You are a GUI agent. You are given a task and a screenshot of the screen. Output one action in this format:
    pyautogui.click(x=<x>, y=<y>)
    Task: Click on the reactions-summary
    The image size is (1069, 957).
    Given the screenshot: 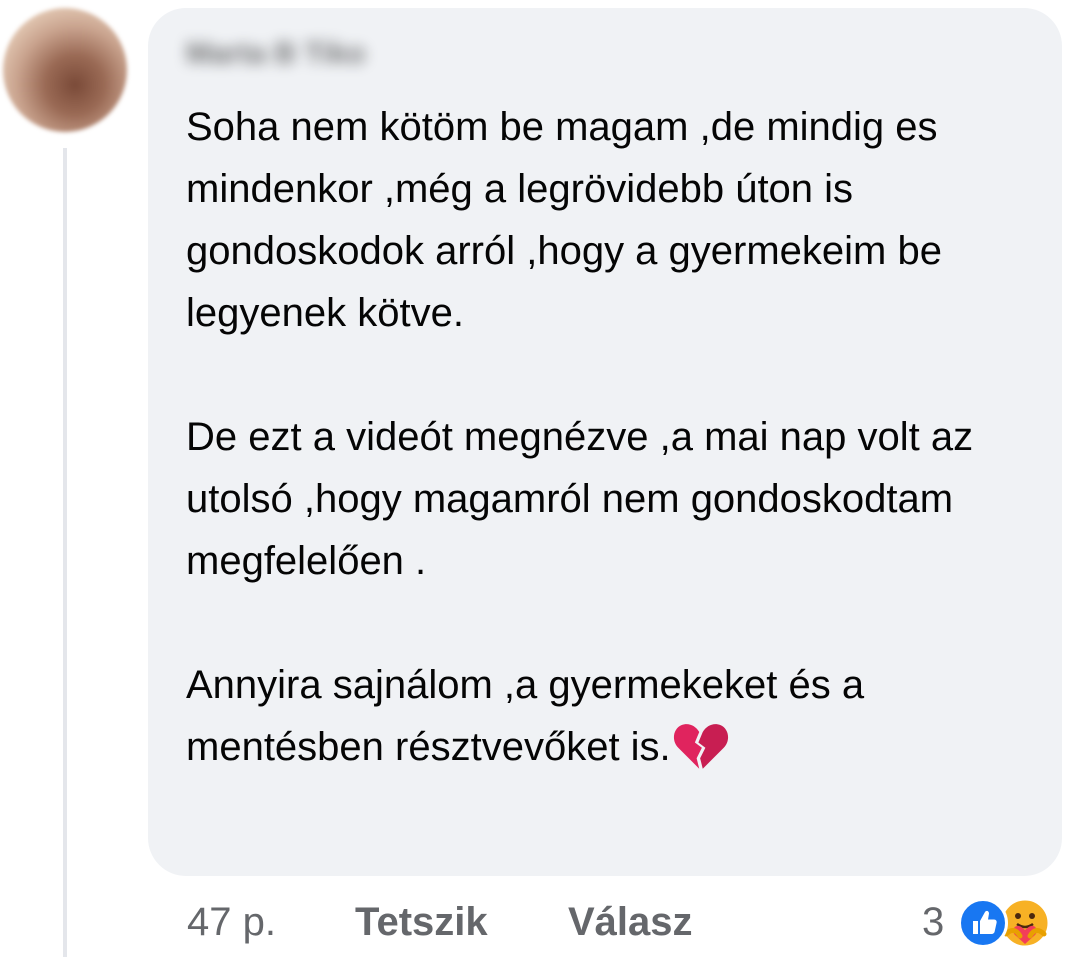 What is the action you would take?
    pyautogui.click(x=1008, y=922)
    